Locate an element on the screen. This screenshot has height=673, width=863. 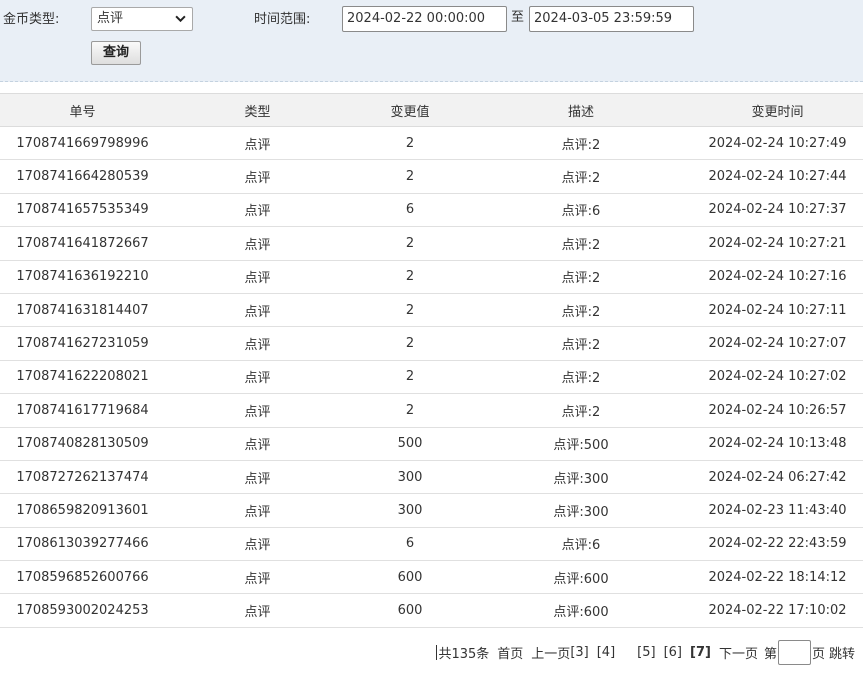
change-value-cell: 6 is located at coordinates (410, 210).